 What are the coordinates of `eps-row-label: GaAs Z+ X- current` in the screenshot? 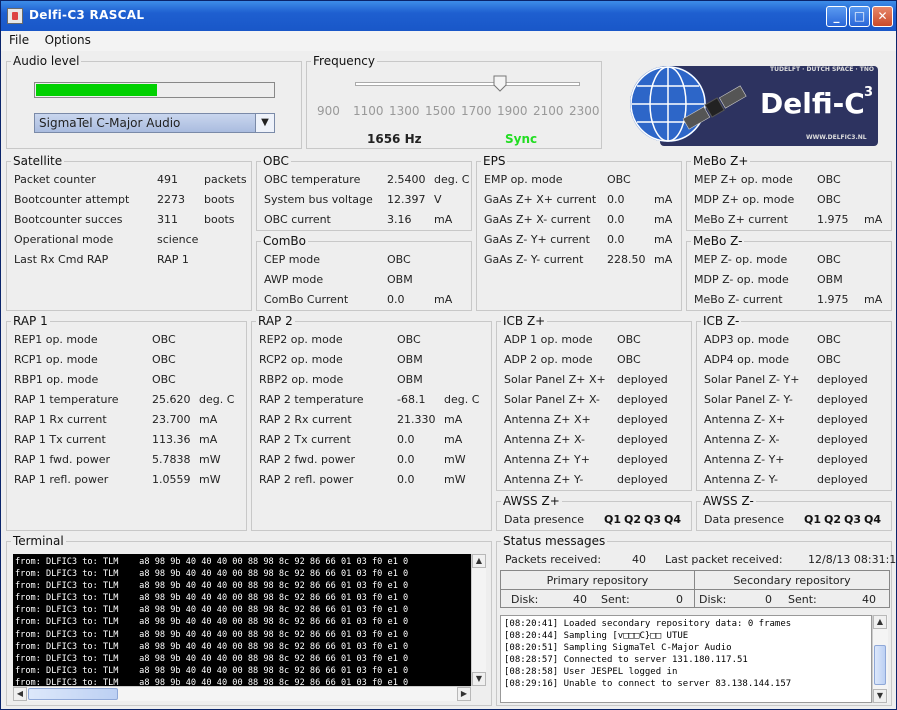 It's located at (537, 219).